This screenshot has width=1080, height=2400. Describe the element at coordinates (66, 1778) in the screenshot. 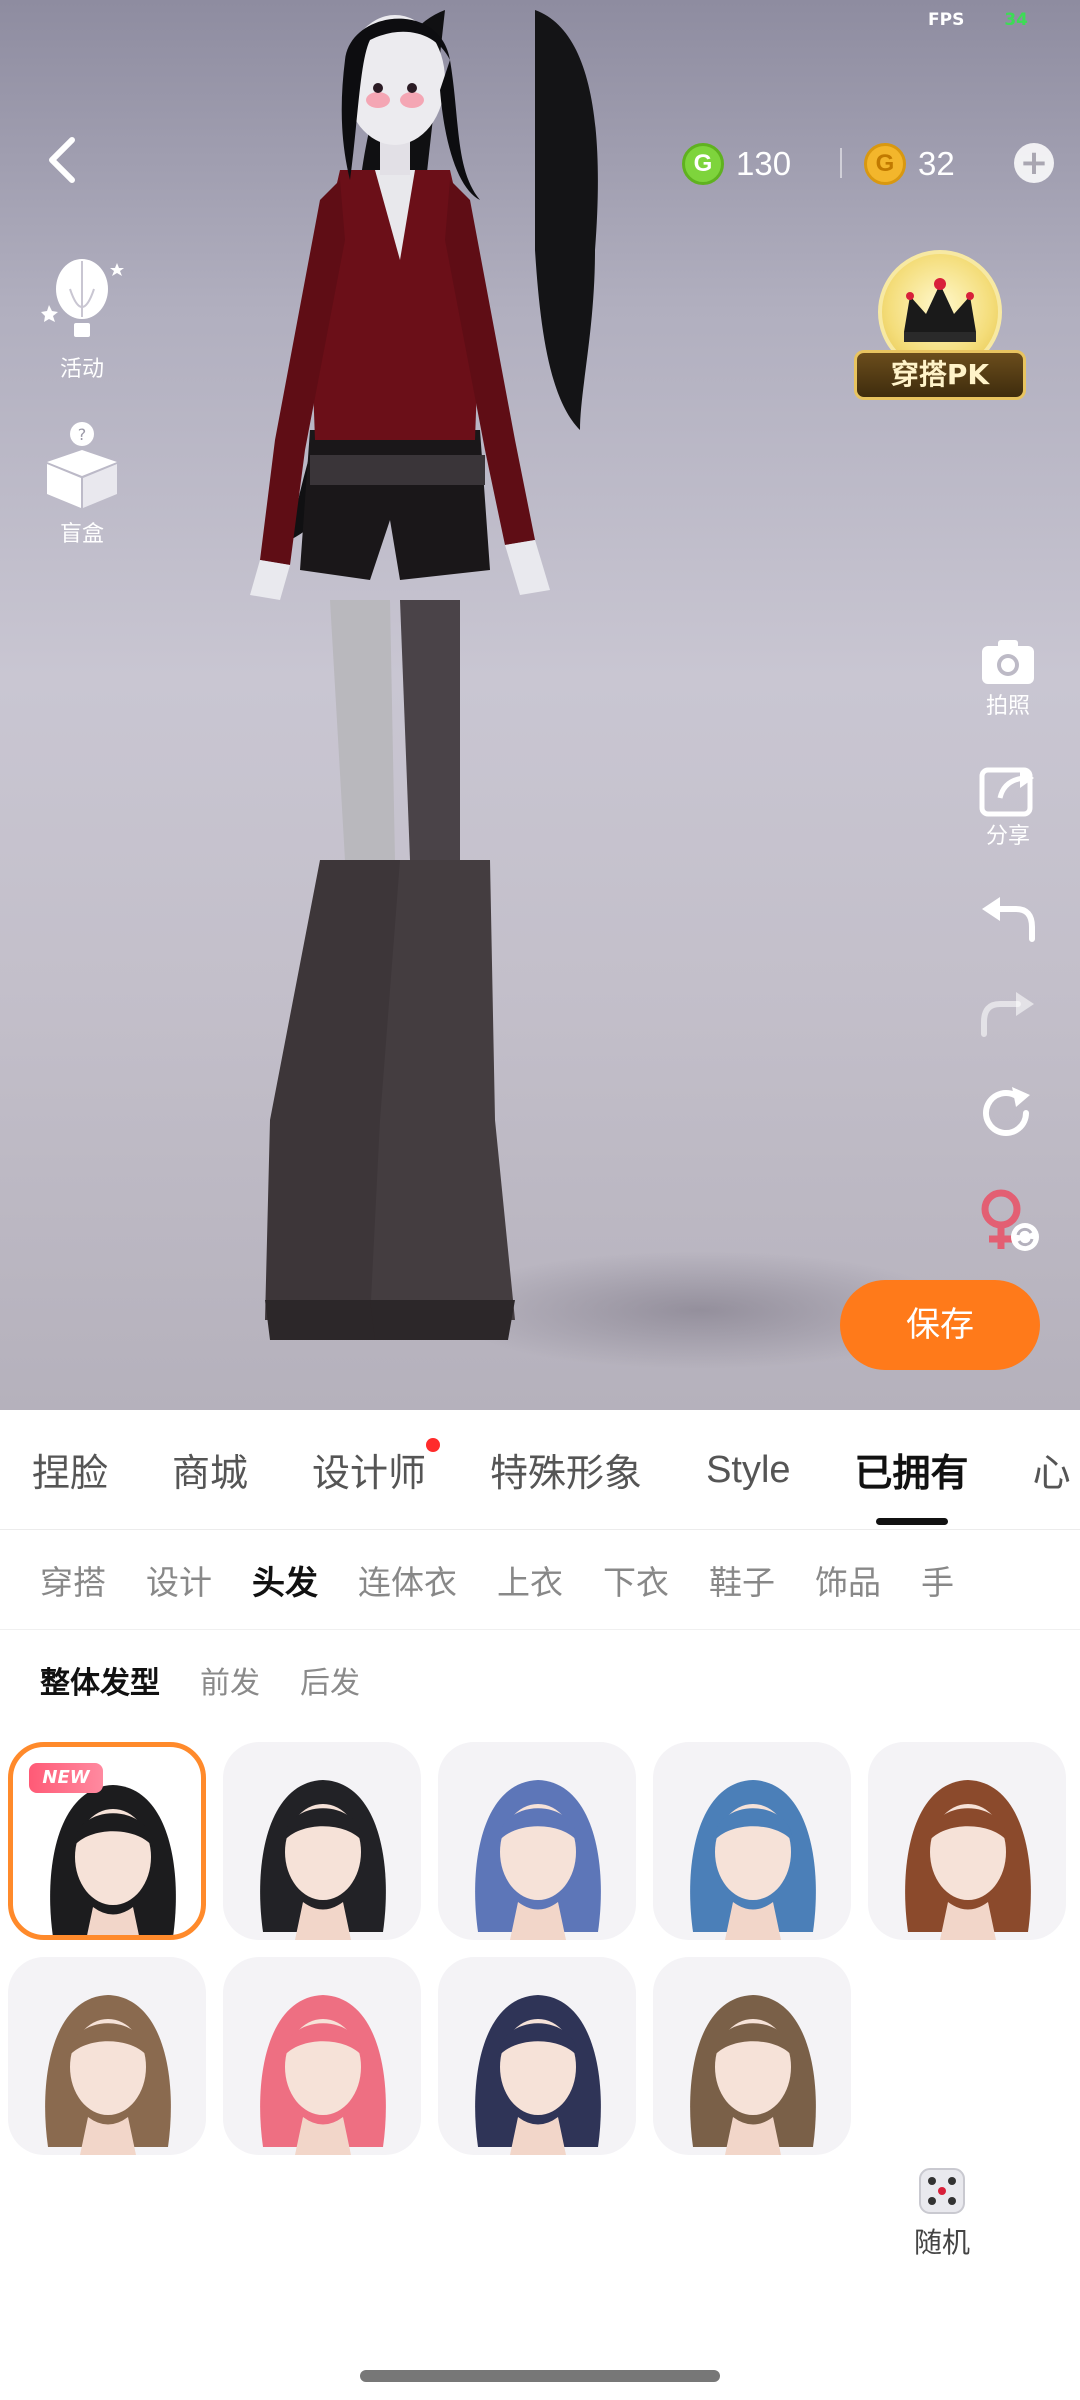

I see `new-badge: NEW` at that location.